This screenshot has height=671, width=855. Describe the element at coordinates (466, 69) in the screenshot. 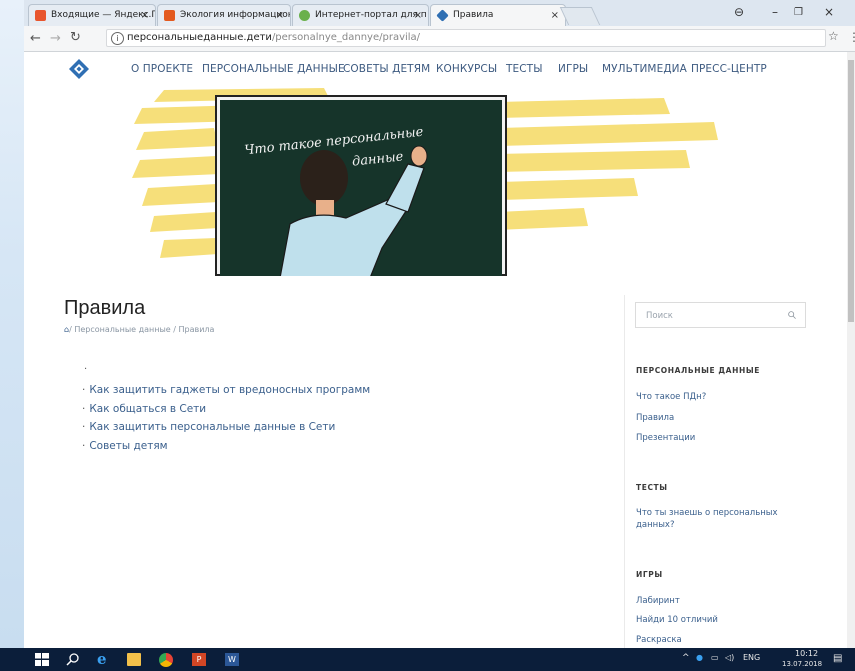

I see `nav-contests: КОНКУРСЫ` at that location.